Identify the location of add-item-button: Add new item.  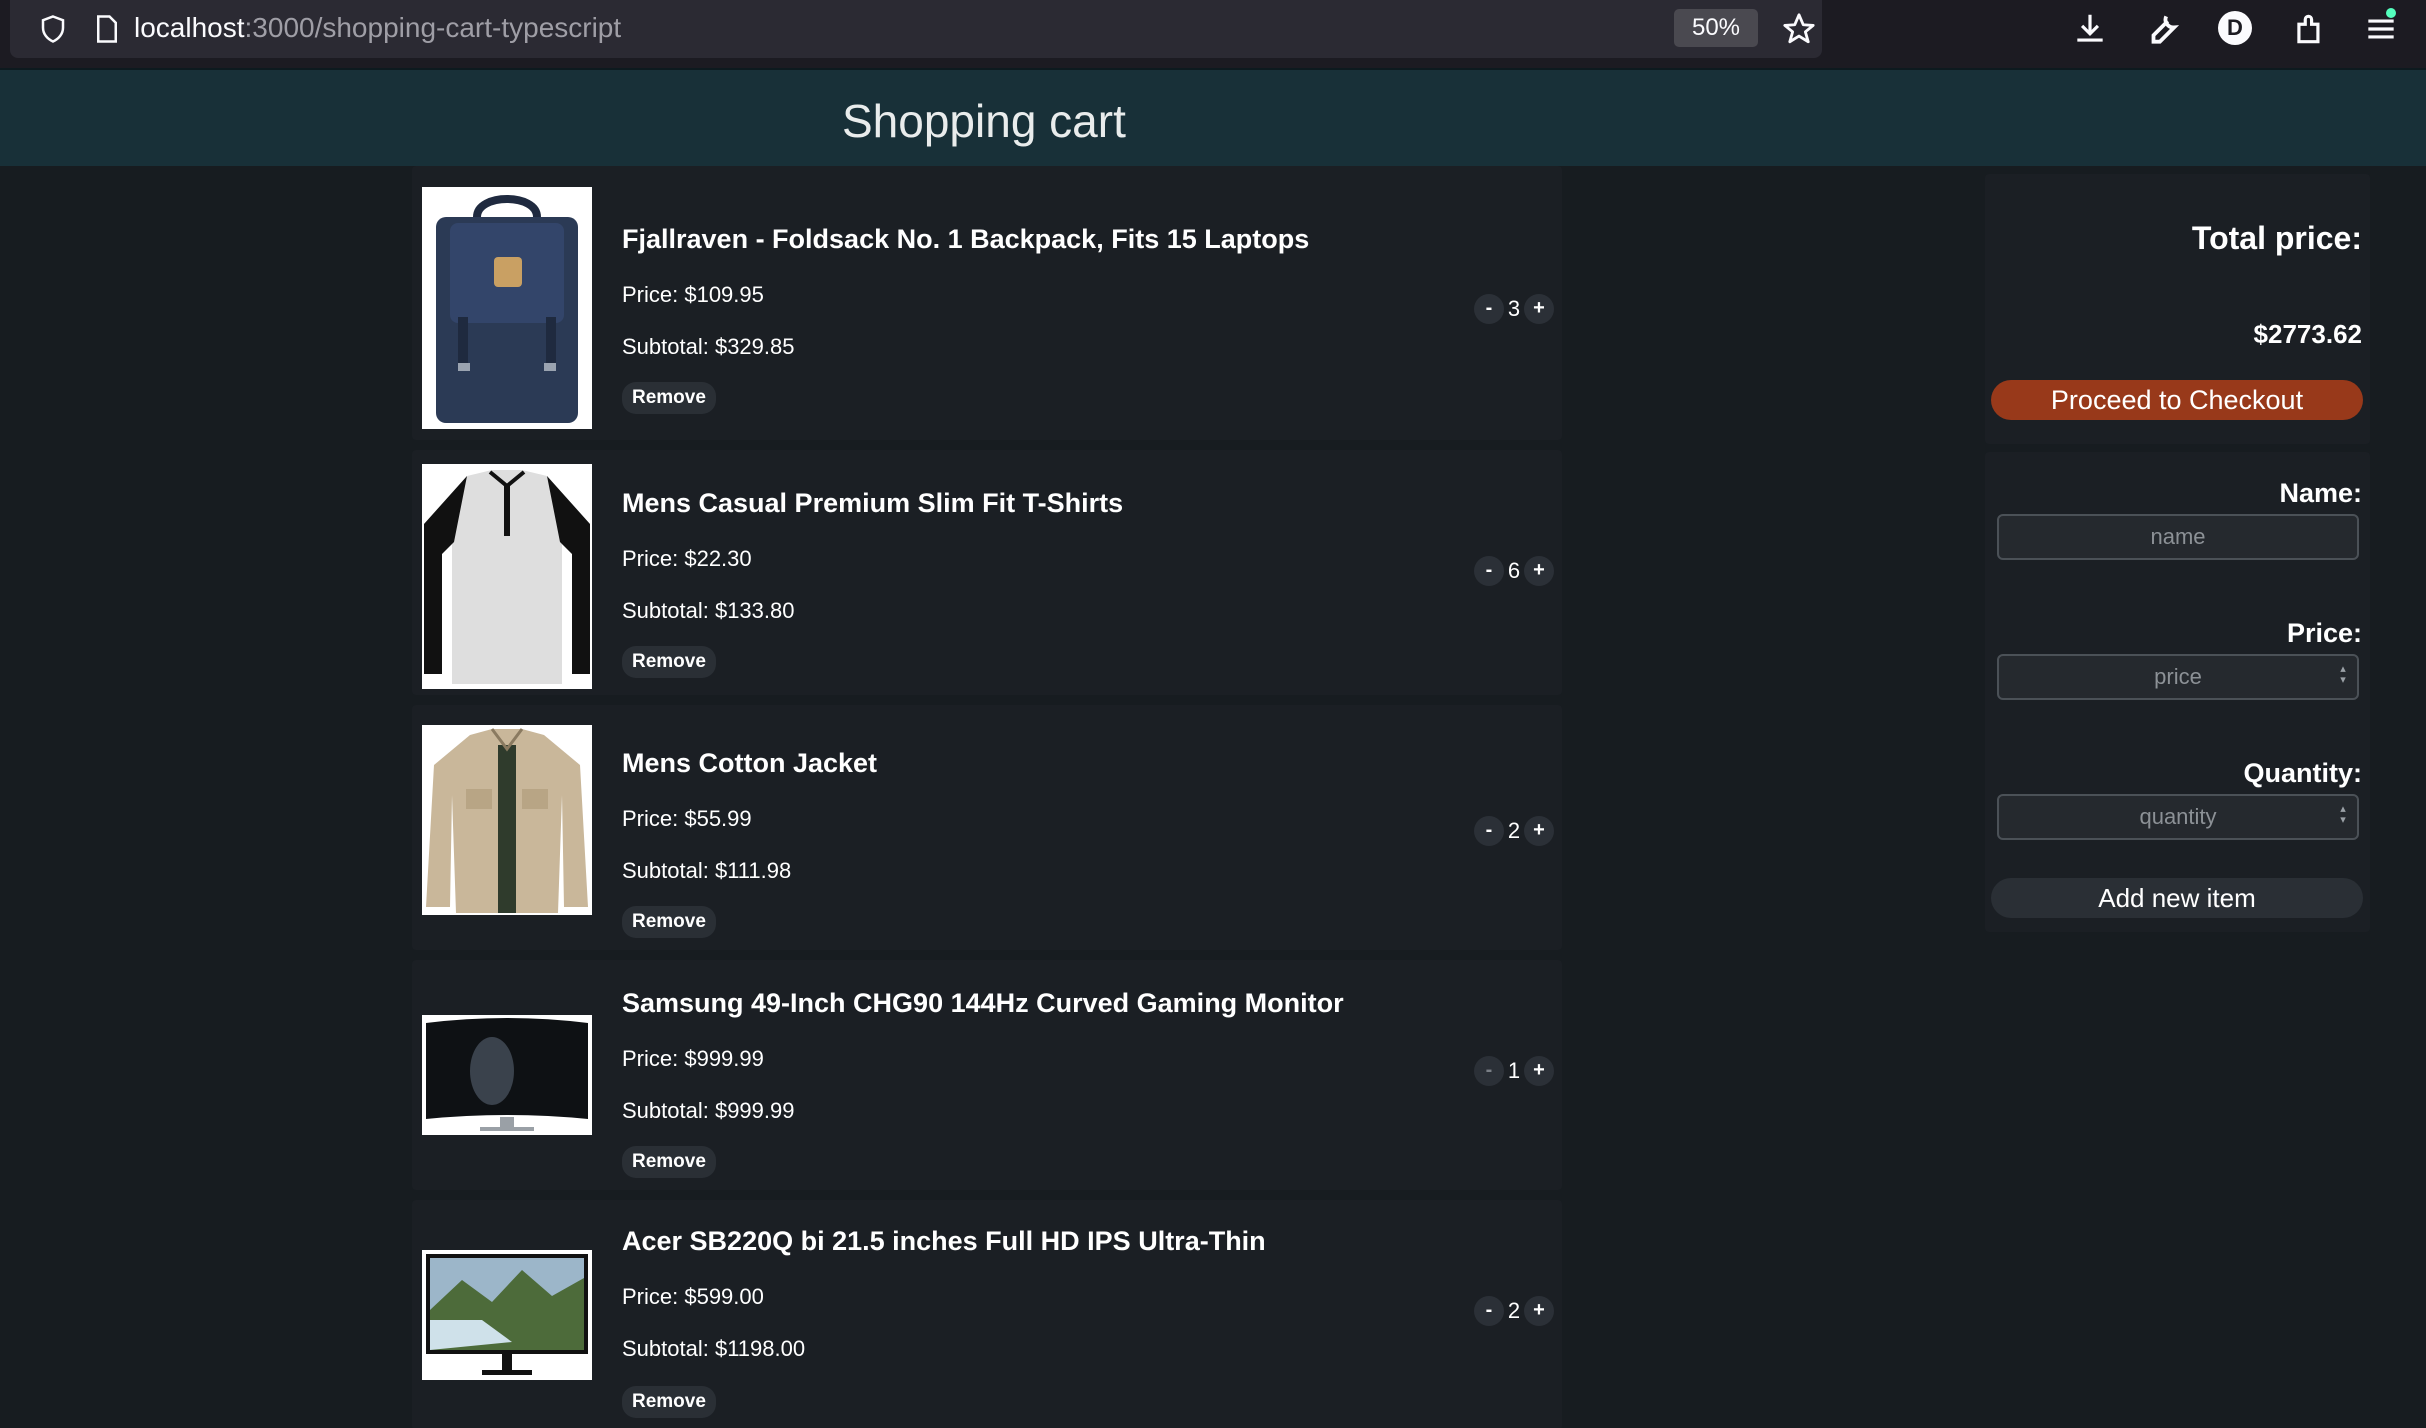
(2177, 898).